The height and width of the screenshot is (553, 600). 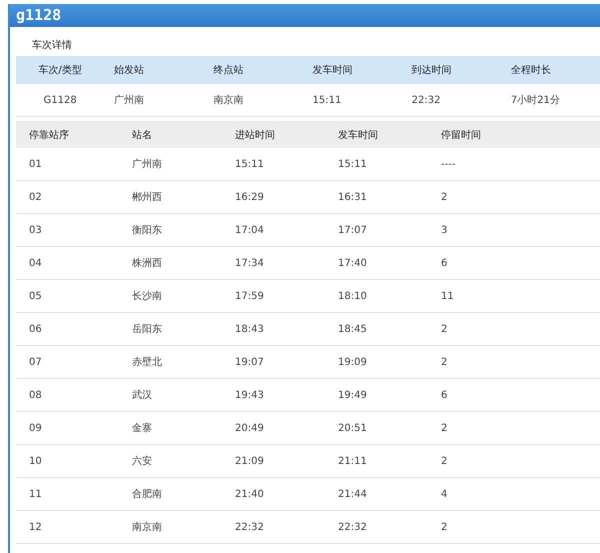 What do you see at coordinates (60, 70) in the screenshot?
I see `column-header: 车次/类型` at bounding box center [60, 70].